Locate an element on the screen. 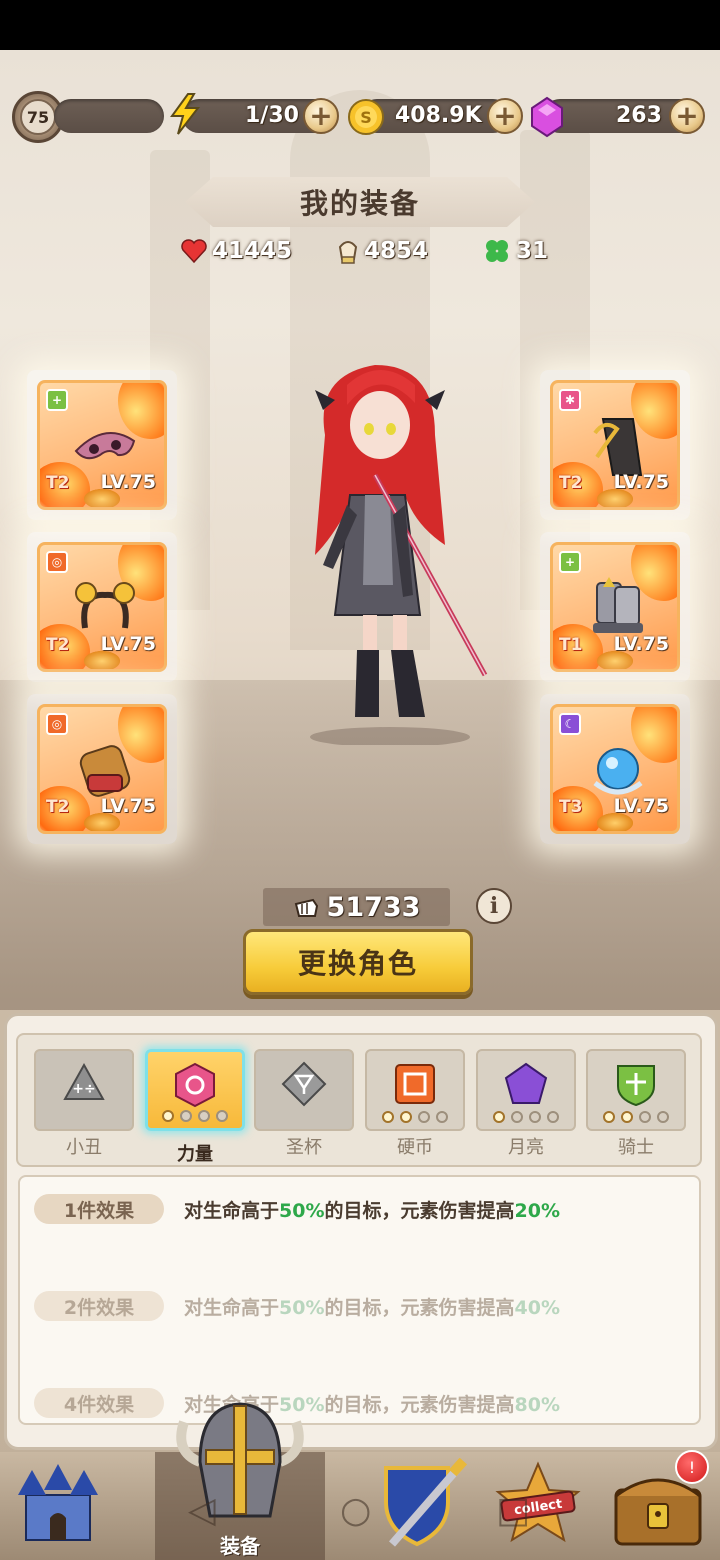 This screenshot has height=1560, width=720. equip-slot-left-3: ◎ T2 LV.75 is located at coordinates (102, 769).